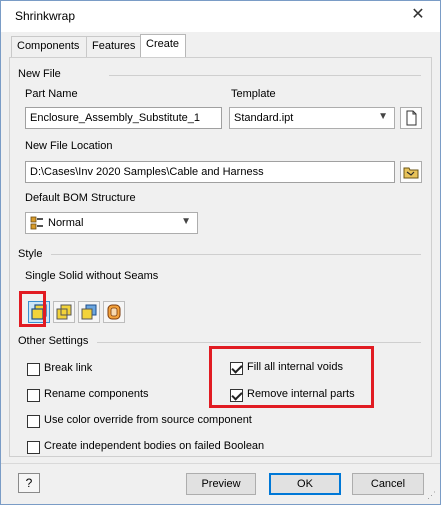  What do you see at coordinates (431, 495) in the screenshot?
I see `resize-grip-icon: ⋰` at bounding box center [431, 495].